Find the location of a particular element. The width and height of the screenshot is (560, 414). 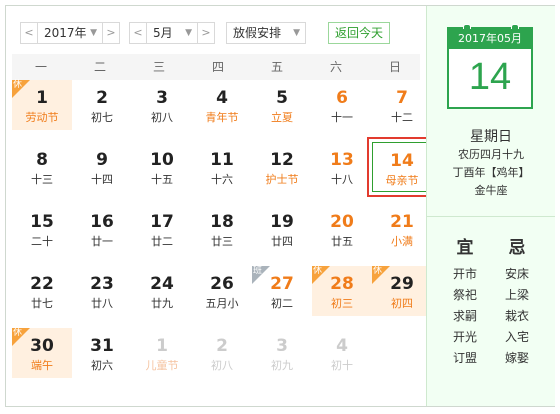

day-number: 30 is located at coordinates (42, 346).